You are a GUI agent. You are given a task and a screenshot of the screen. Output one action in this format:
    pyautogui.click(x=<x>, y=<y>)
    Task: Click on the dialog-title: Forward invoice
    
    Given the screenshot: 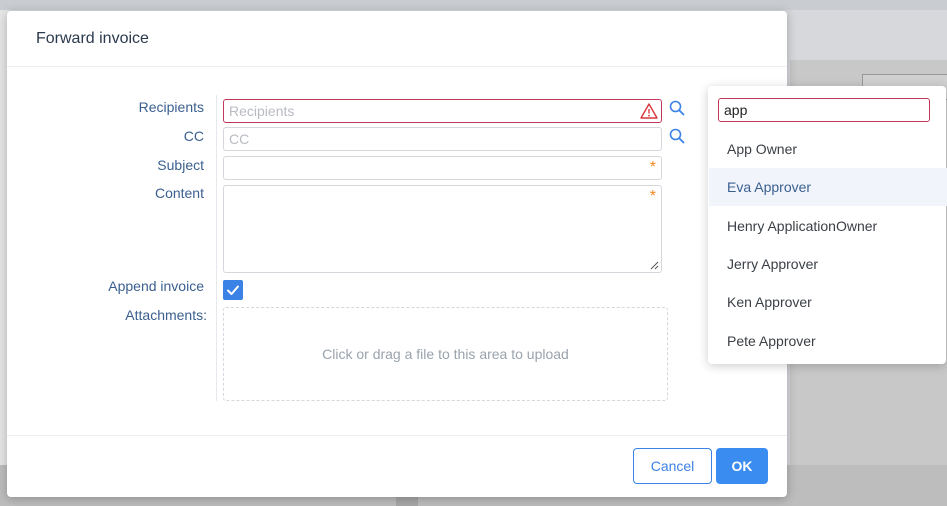 What is the action you would take?
    pyautogui.click(x=92, y=38)
    